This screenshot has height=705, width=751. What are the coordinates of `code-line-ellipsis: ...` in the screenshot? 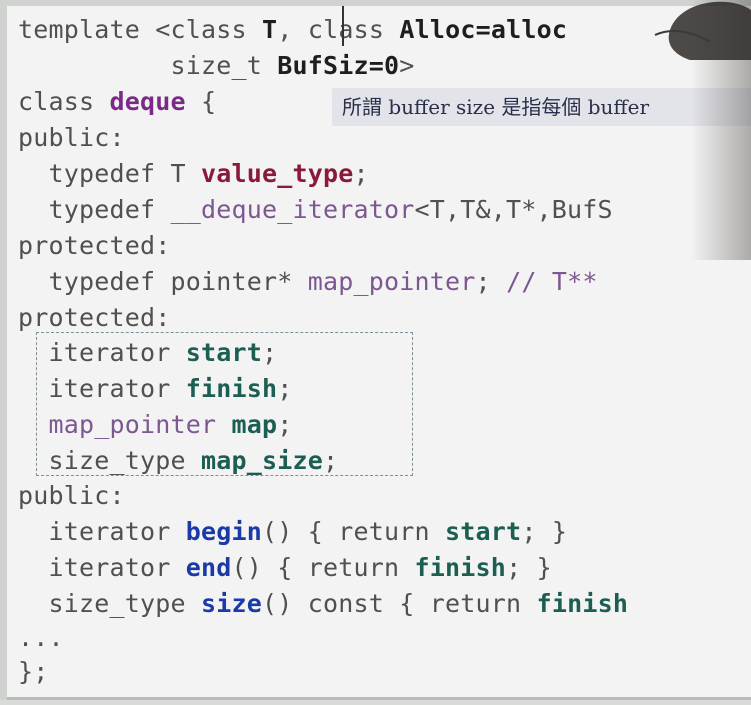 It's located at (41, 637).